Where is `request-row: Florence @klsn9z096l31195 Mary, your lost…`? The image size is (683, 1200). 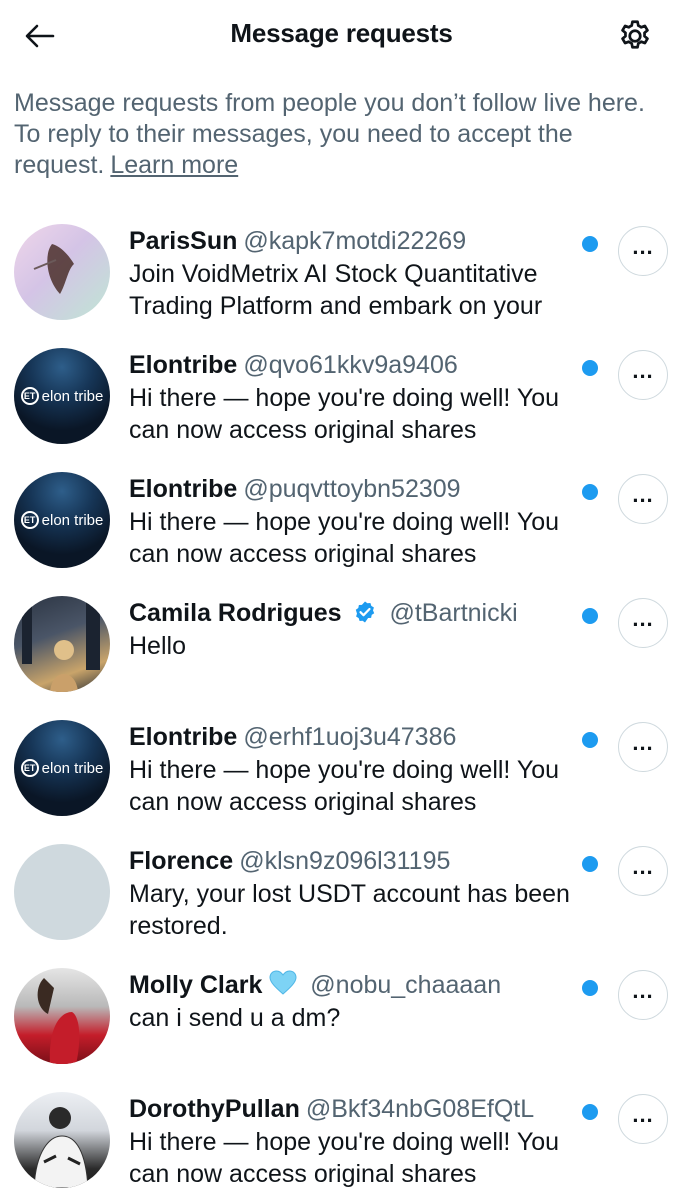
request-row: Florence @klsn9z096l31195 Mary, your lost… is located at coordinates (341, 896).